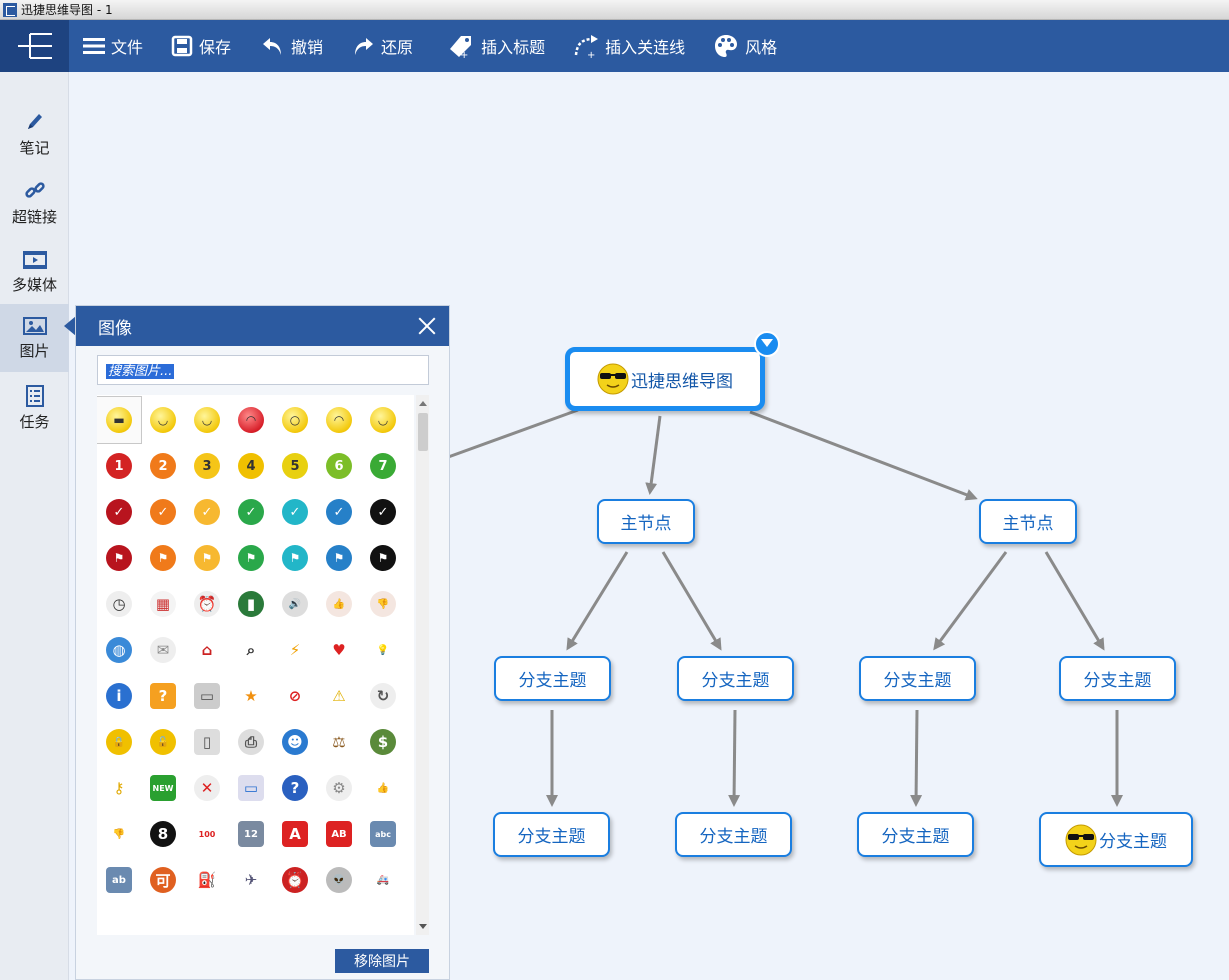  Describe the element at coordinates (119, 788) in the screenshot. I see `key-icon: ⚷` at that location.